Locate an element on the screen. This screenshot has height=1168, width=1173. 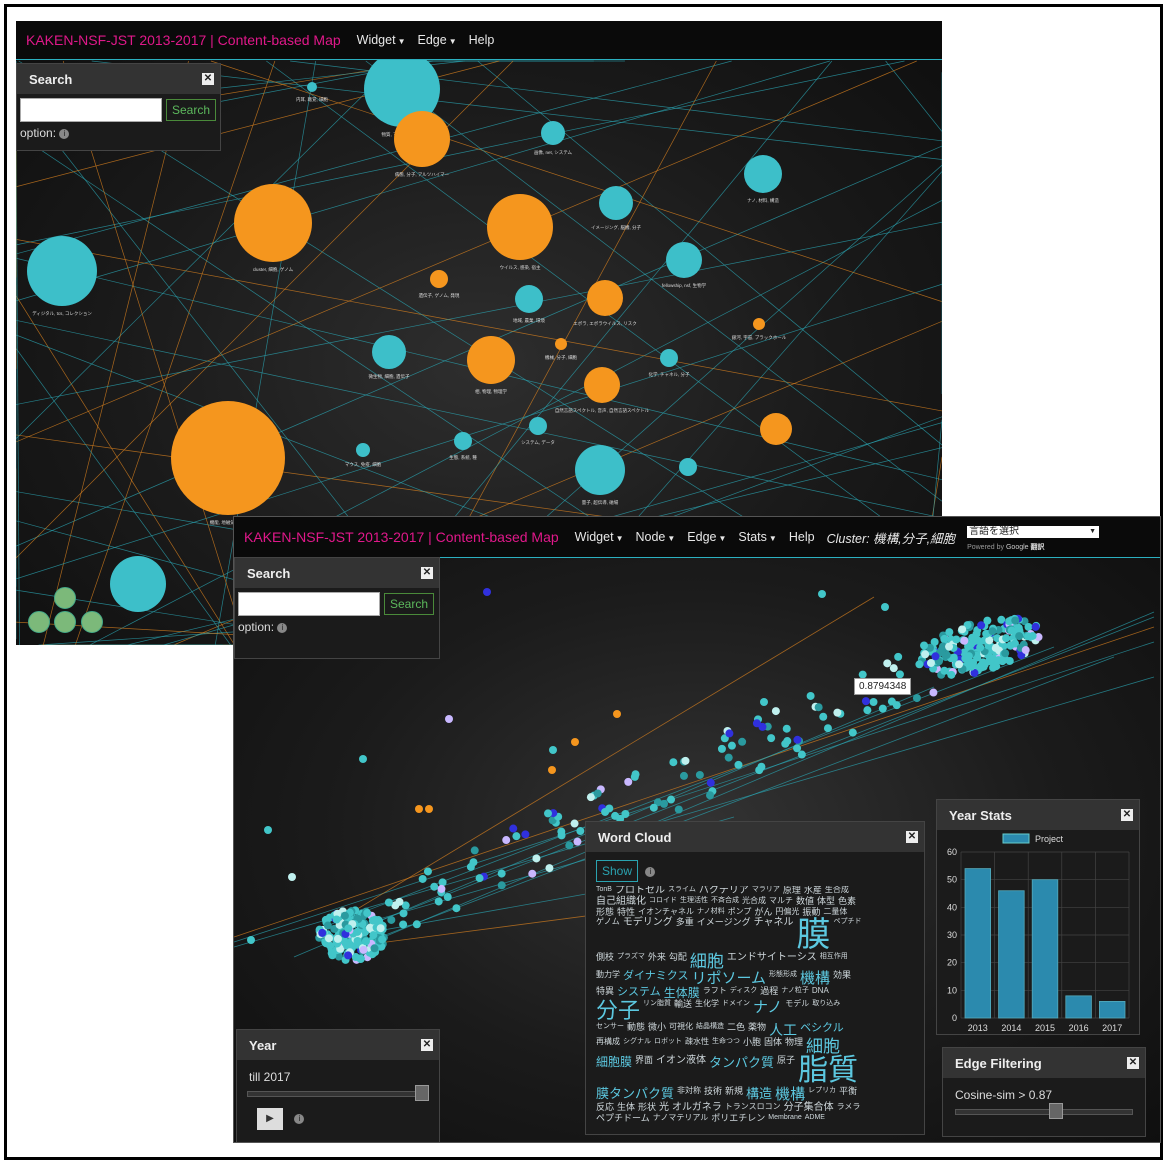
menu-edge-2: Edge ▼ is located at coordinates (706, 537).